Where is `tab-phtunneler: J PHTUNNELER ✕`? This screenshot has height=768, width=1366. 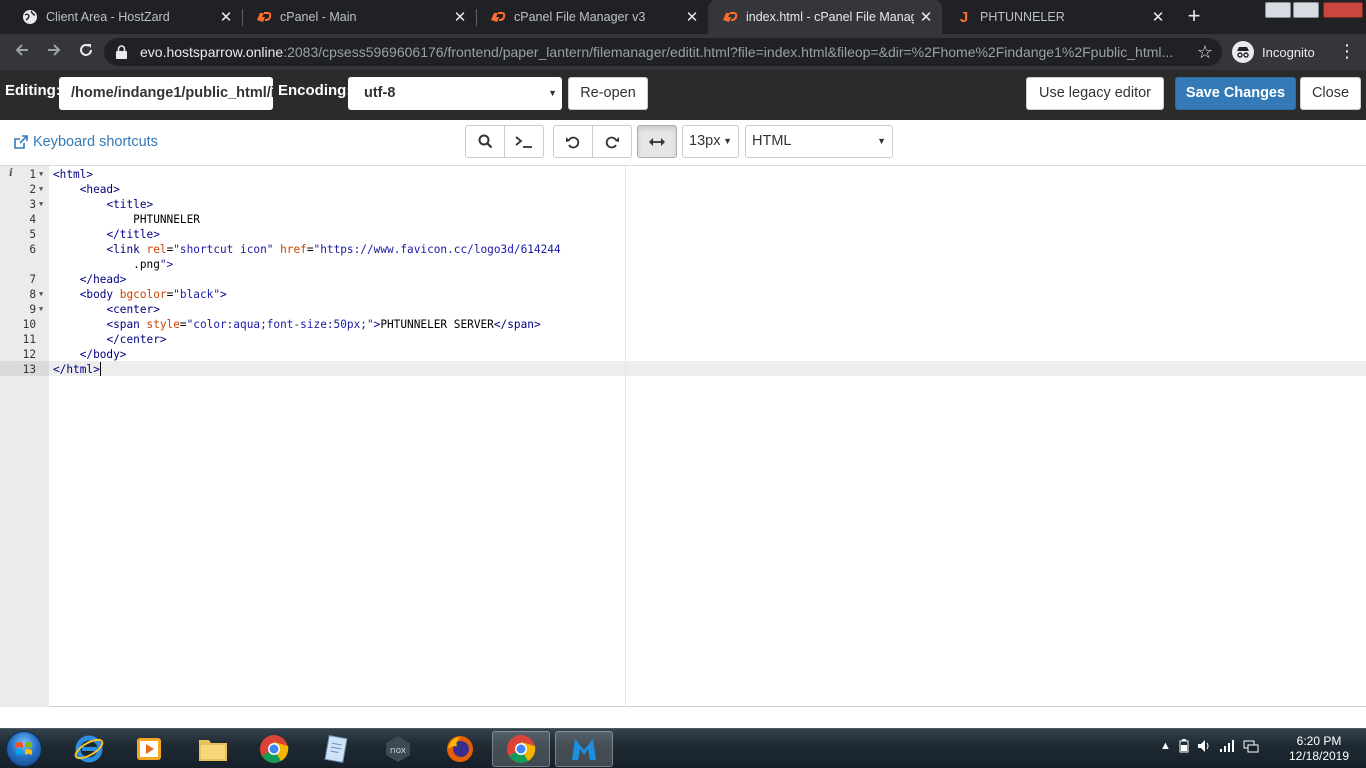
tab-phtunneler: J PHTUNNELER ✕ is located at coordinates (1058, 17).